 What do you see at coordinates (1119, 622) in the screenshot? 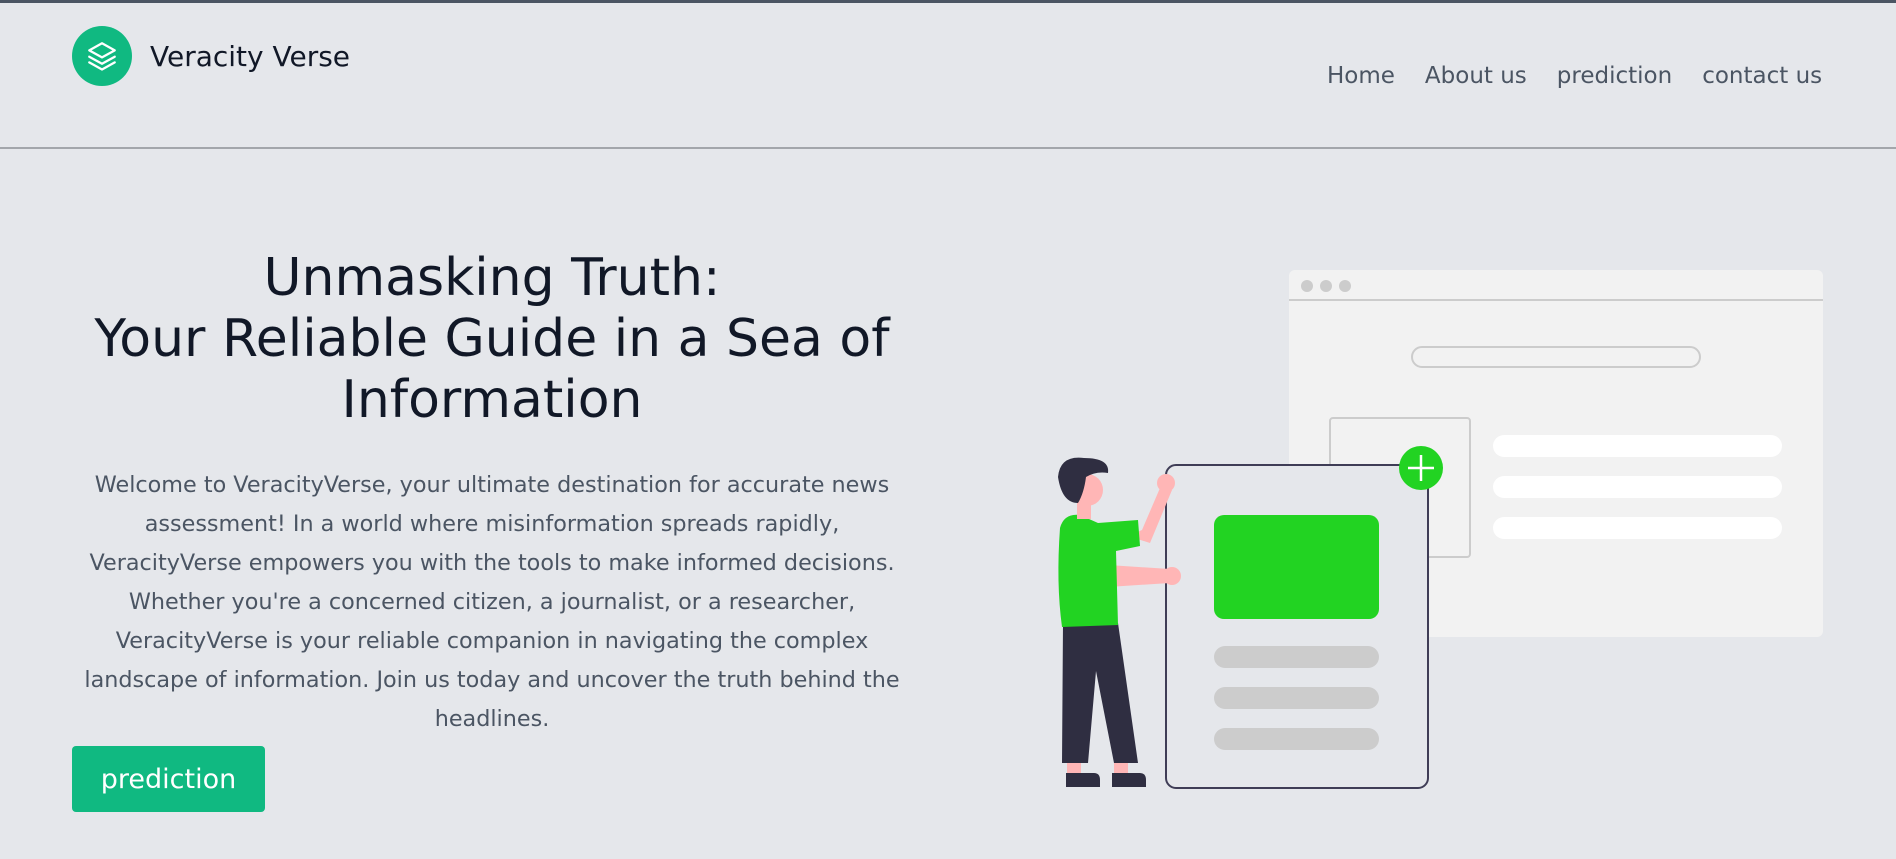
I see `person-illustration` at bounding box center [1119, 622].